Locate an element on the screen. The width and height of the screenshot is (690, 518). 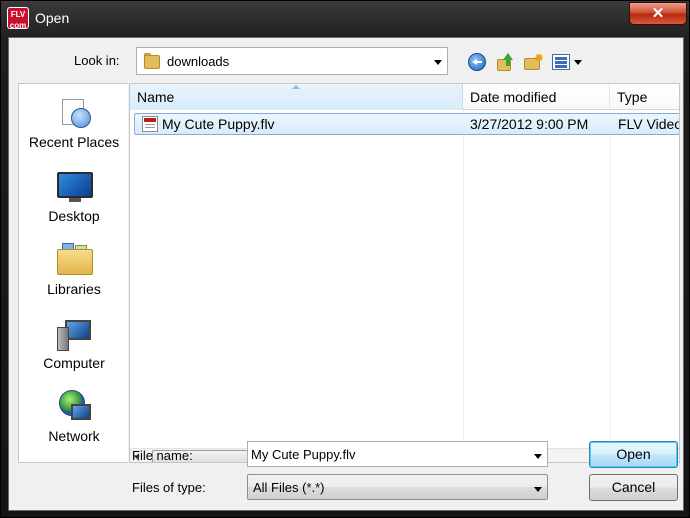
column-header-row: Name Date modified Type is located at coordinates (404, 97).